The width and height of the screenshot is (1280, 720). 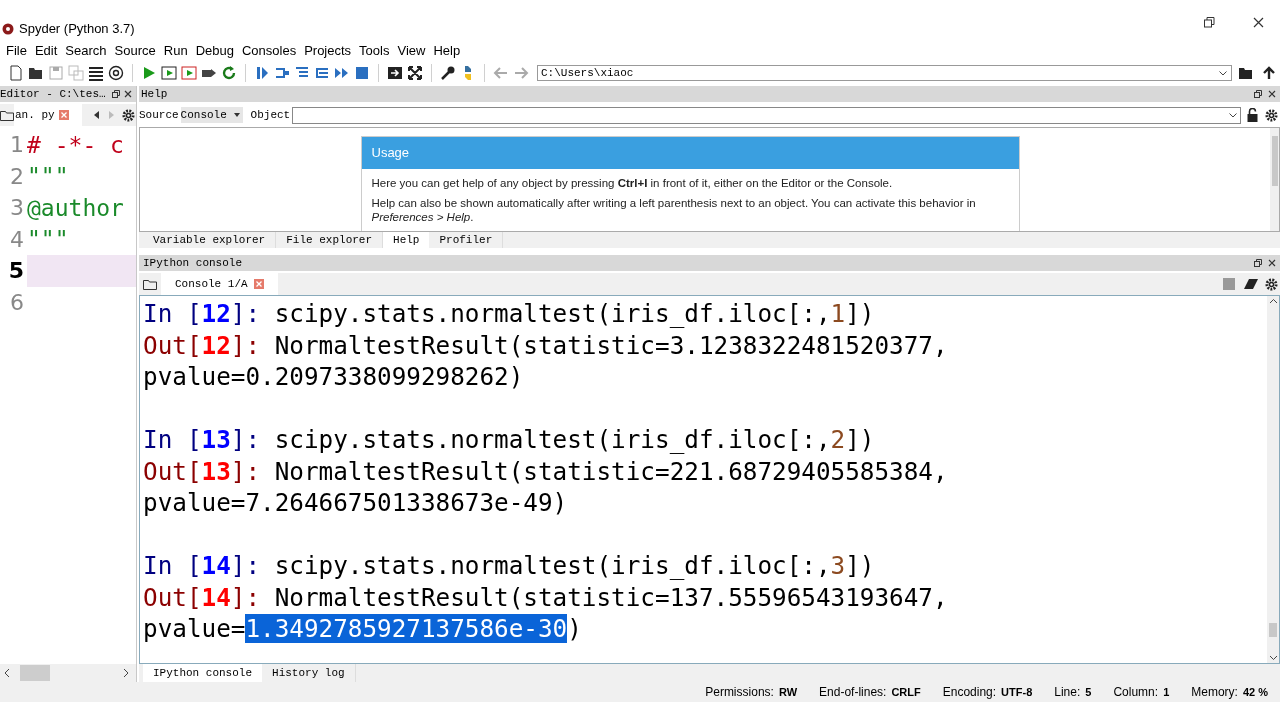 What do you see at coordinates (169, 73) in the screenshot?
I see `run-cell-icon` at bounding box center [169, 73].